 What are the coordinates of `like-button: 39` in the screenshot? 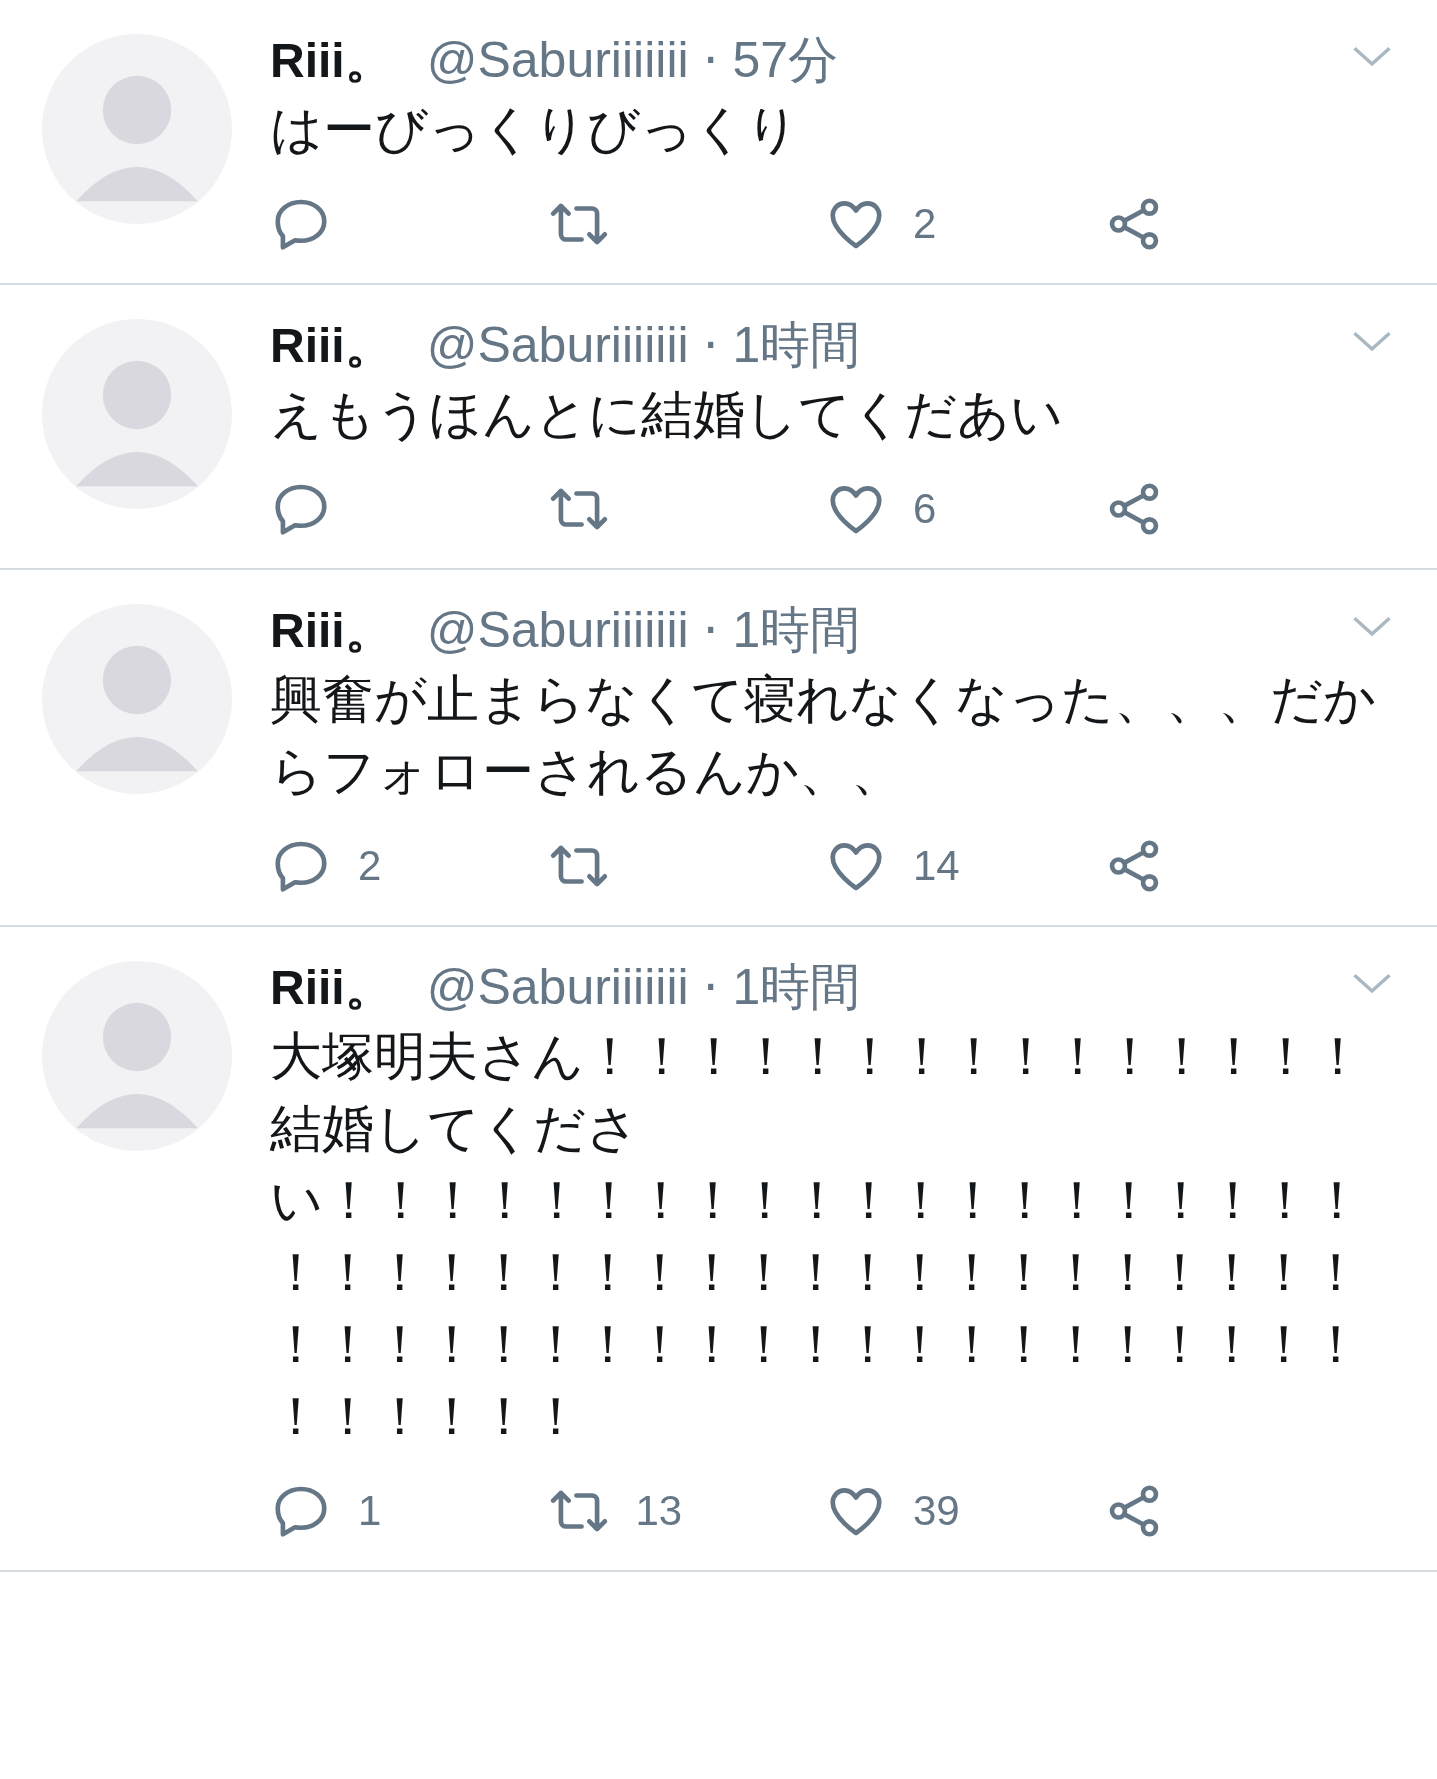 It's located at (964, 1511).